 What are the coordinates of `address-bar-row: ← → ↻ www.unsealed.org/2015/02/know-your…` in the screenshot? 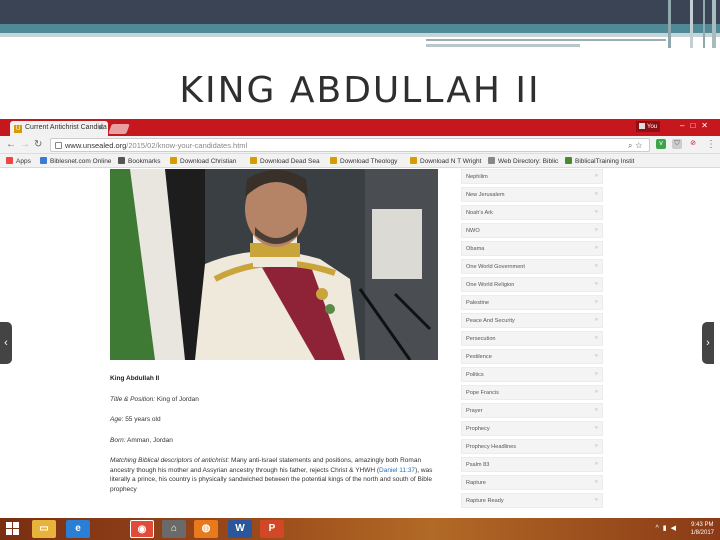 It's located at (360, 145).